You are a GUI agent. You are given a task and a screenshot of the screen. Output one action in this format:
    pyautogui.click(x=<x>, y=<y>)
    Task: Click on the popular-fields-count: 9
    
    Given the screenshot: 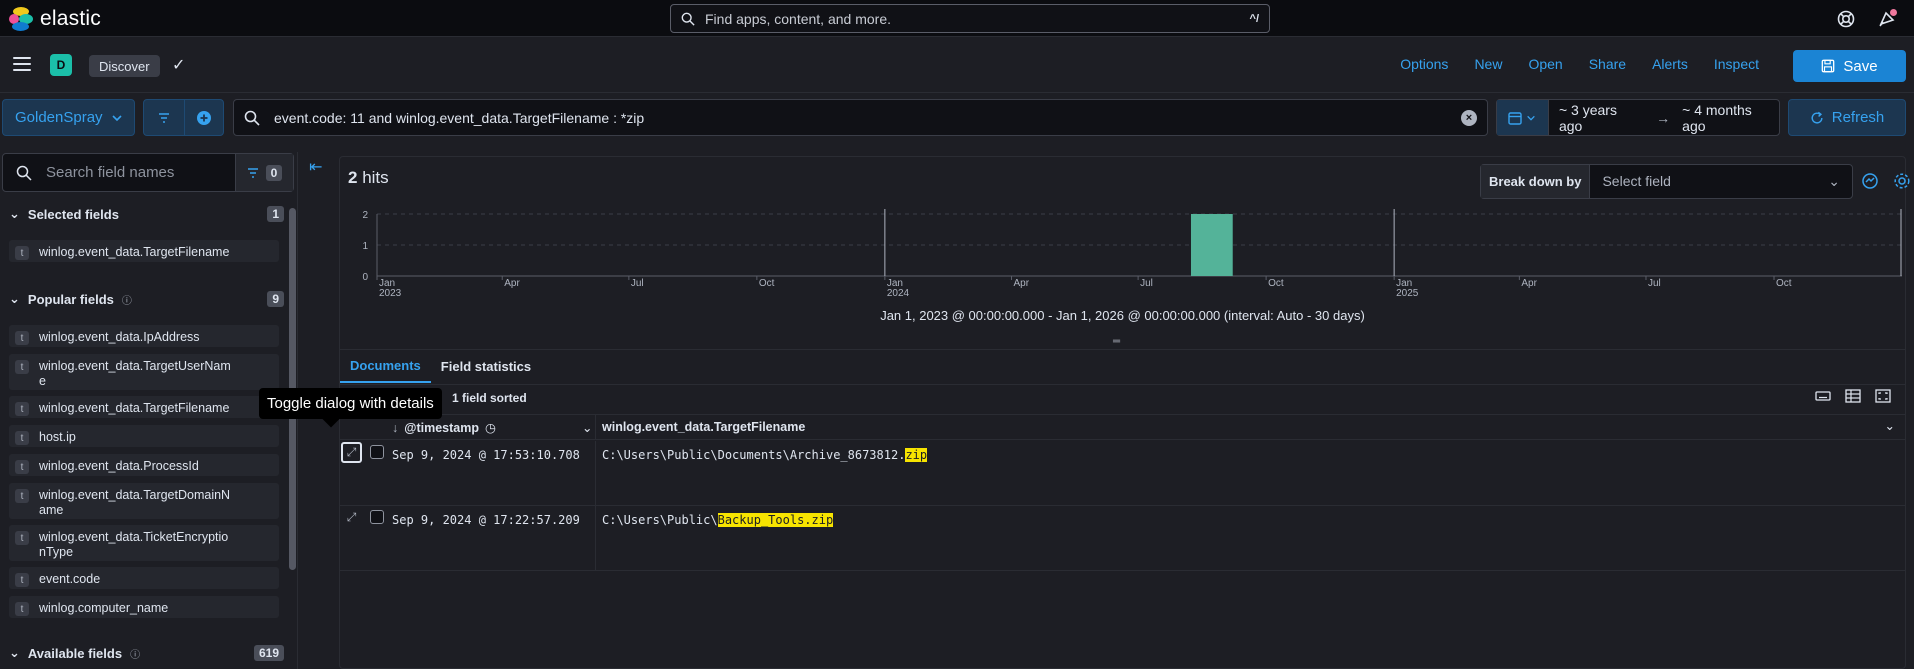 What is the action you would take?
    pyautogui.click(x=275, y=299)
    